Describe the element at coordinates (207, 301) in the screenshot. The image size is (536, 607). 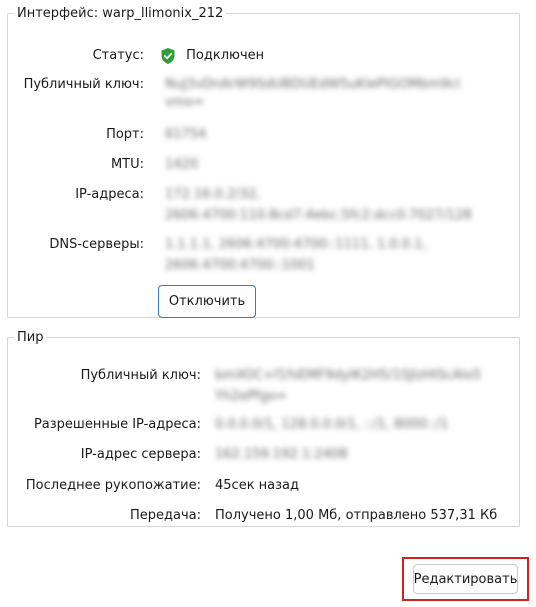
I see `disconnect-button: Отключить` at that location.